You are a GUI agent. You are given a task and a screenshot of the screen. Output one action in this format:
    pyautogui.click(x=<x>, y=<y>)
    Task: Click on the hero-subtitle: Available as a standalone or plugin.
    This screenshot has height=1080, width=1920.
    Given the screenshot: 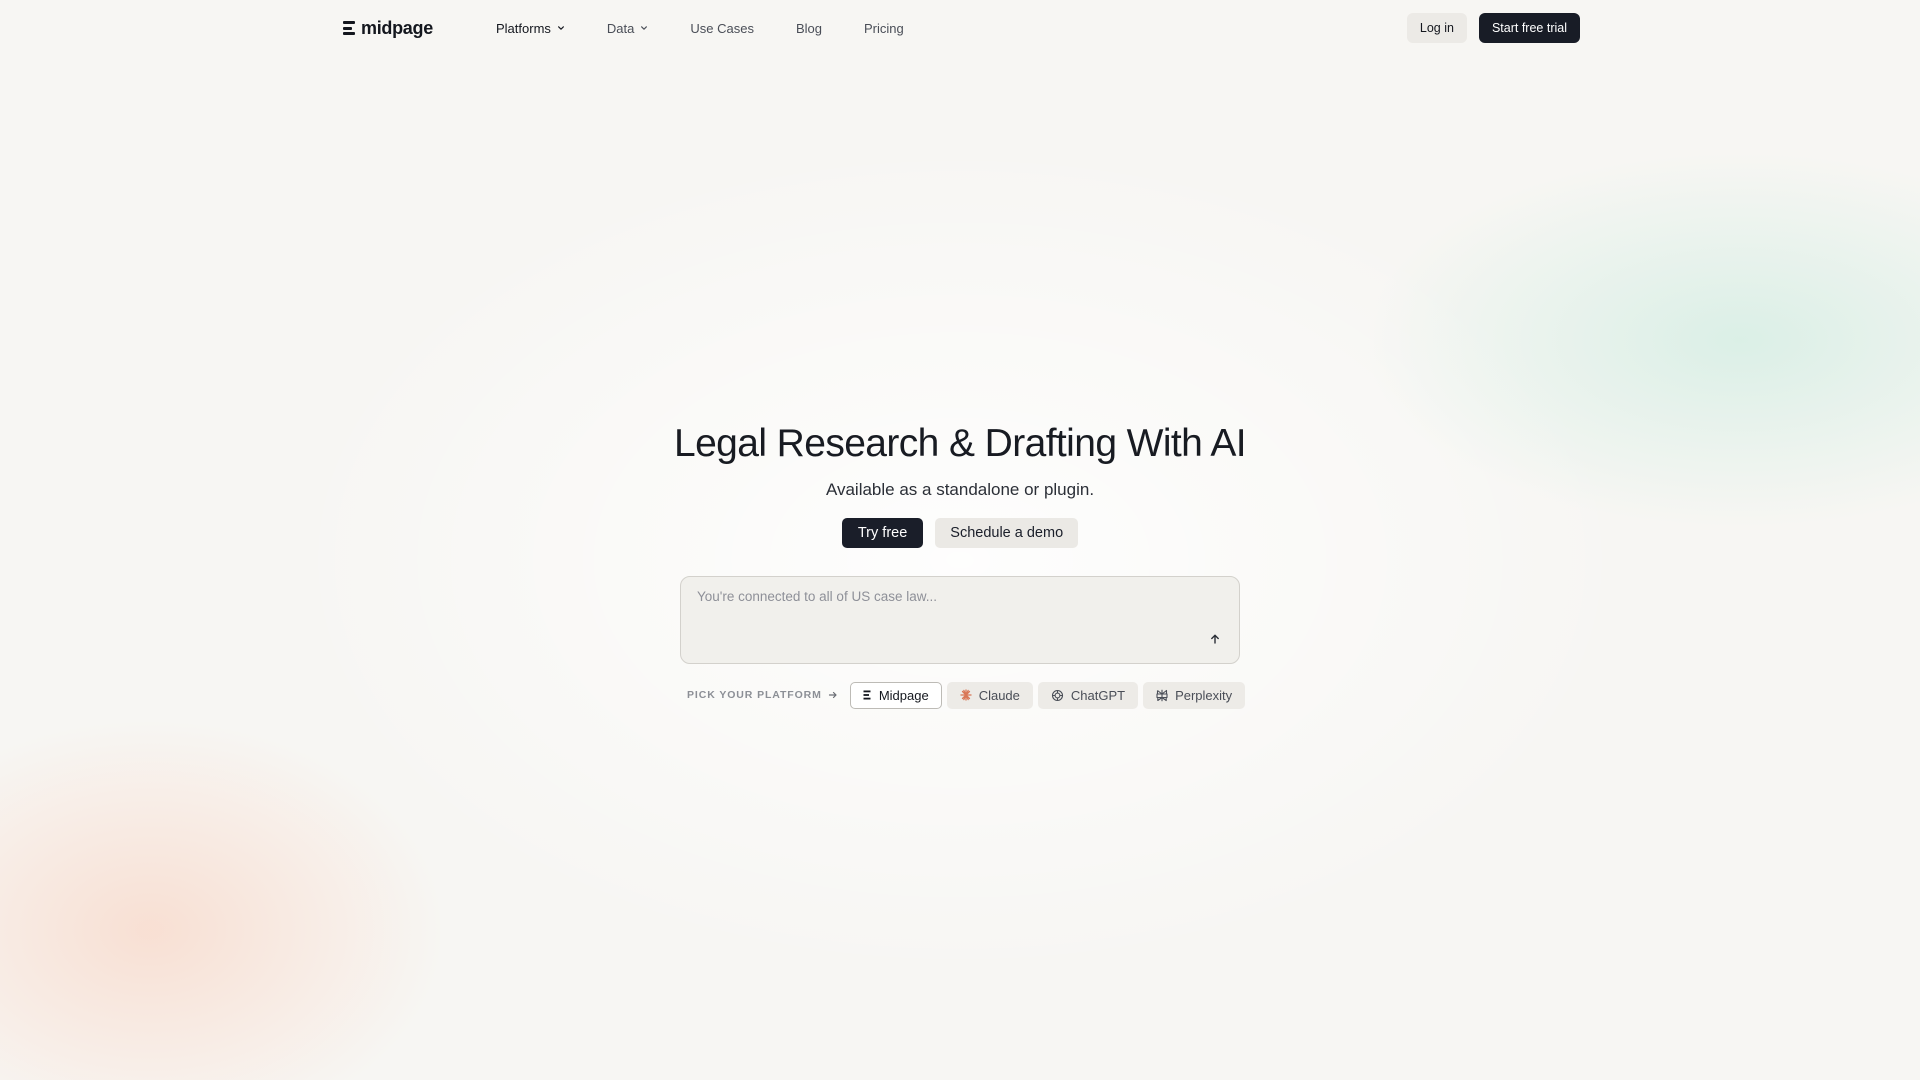 What is the action you would take?
    pyautogui.click(x=960, y=489)
    